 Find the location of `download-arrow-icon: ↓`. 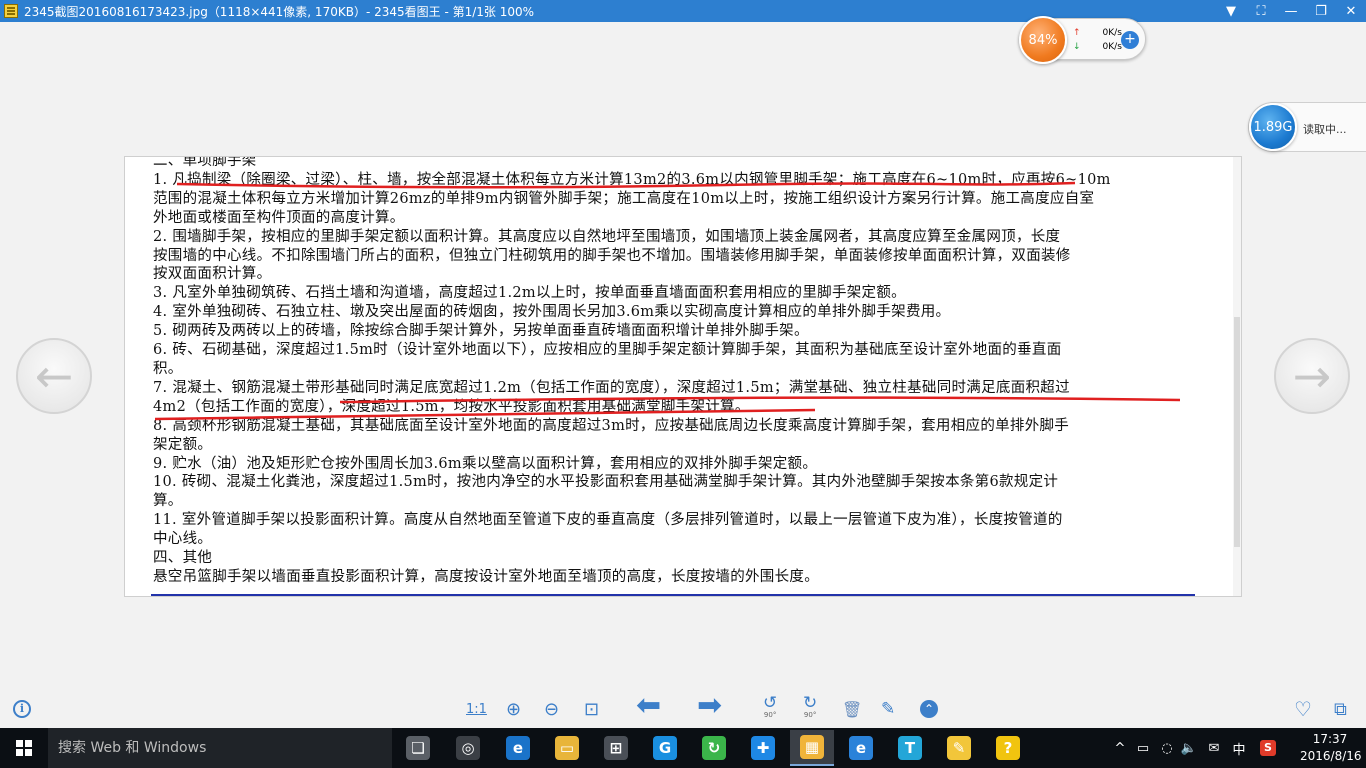

download-arrow-icon: ↓ is located at coordinates (1077, 47).